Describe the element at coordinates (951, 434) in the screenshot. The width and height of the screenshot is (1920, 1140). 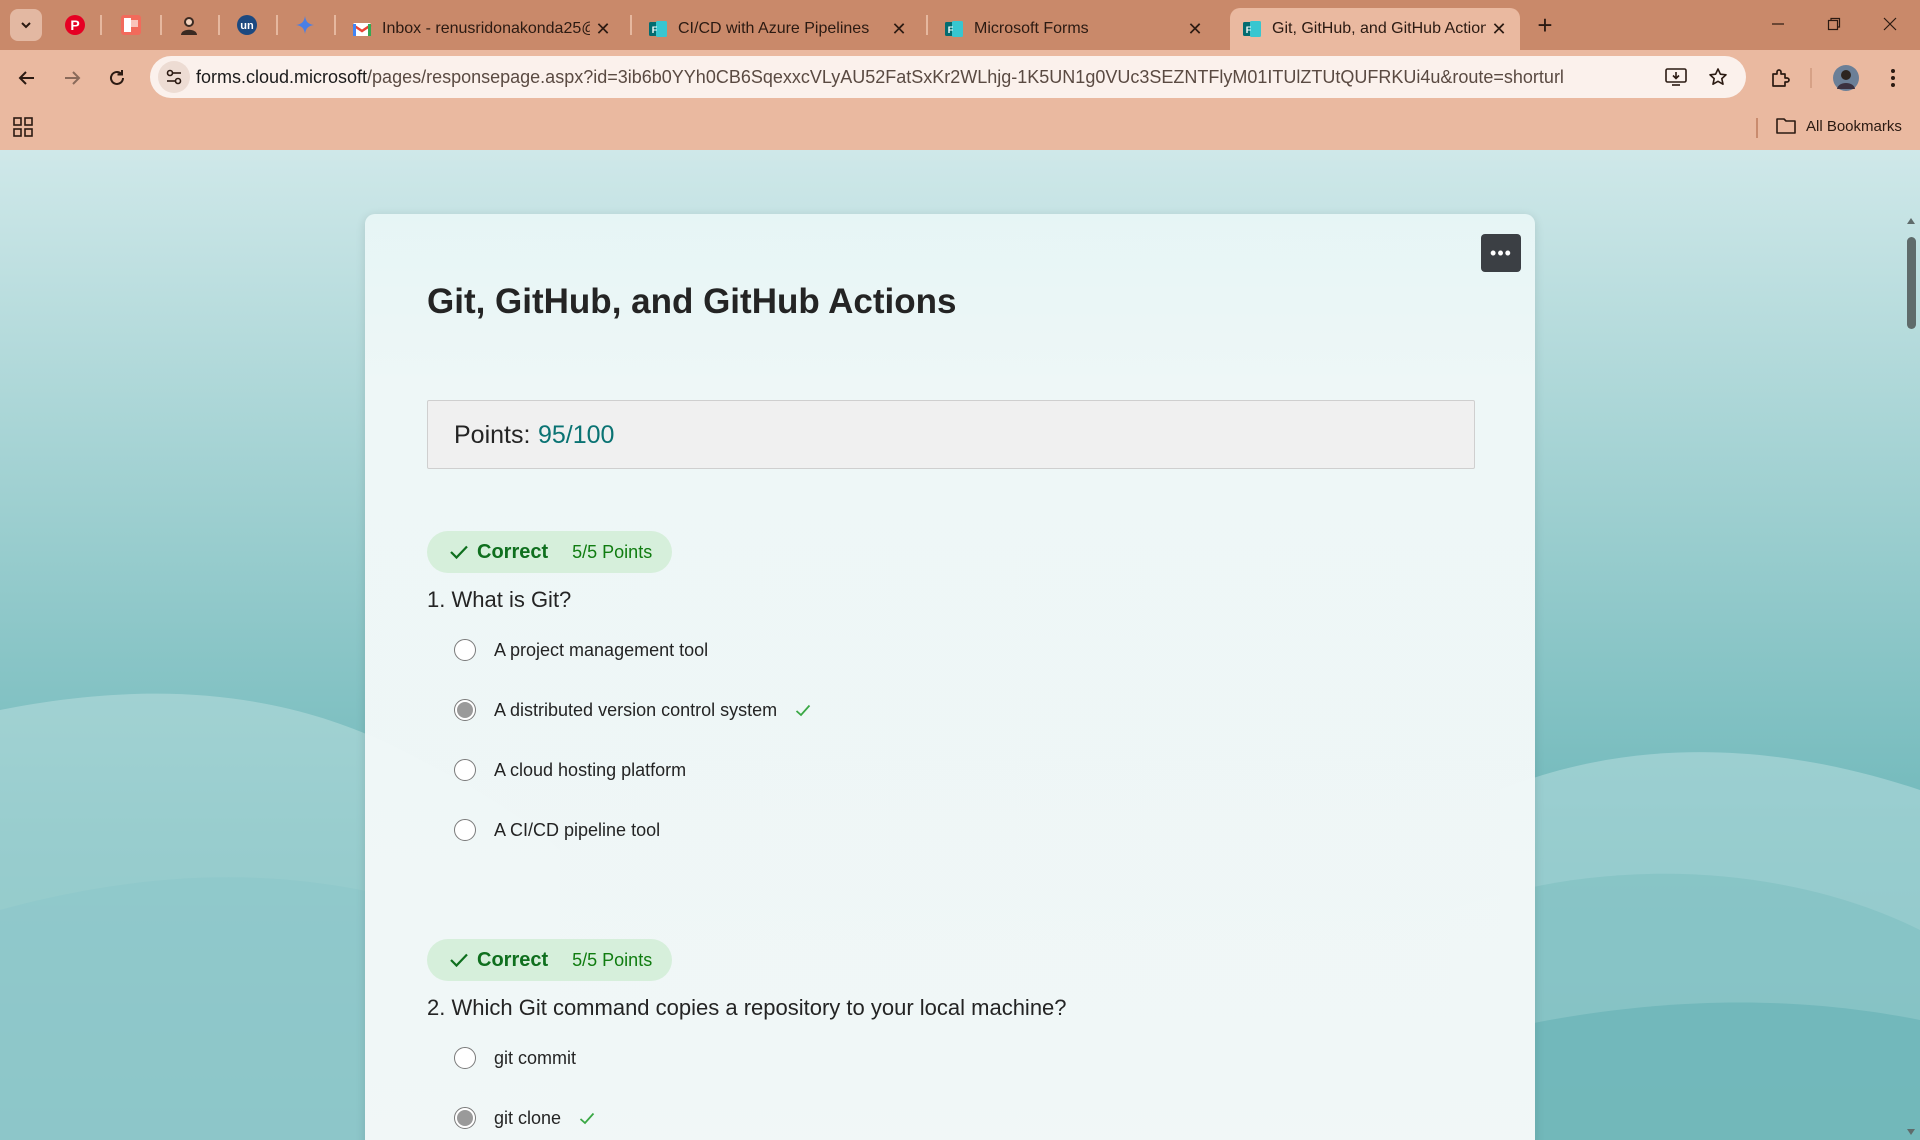
I see `points-summary: Points: 95/100` at that location.